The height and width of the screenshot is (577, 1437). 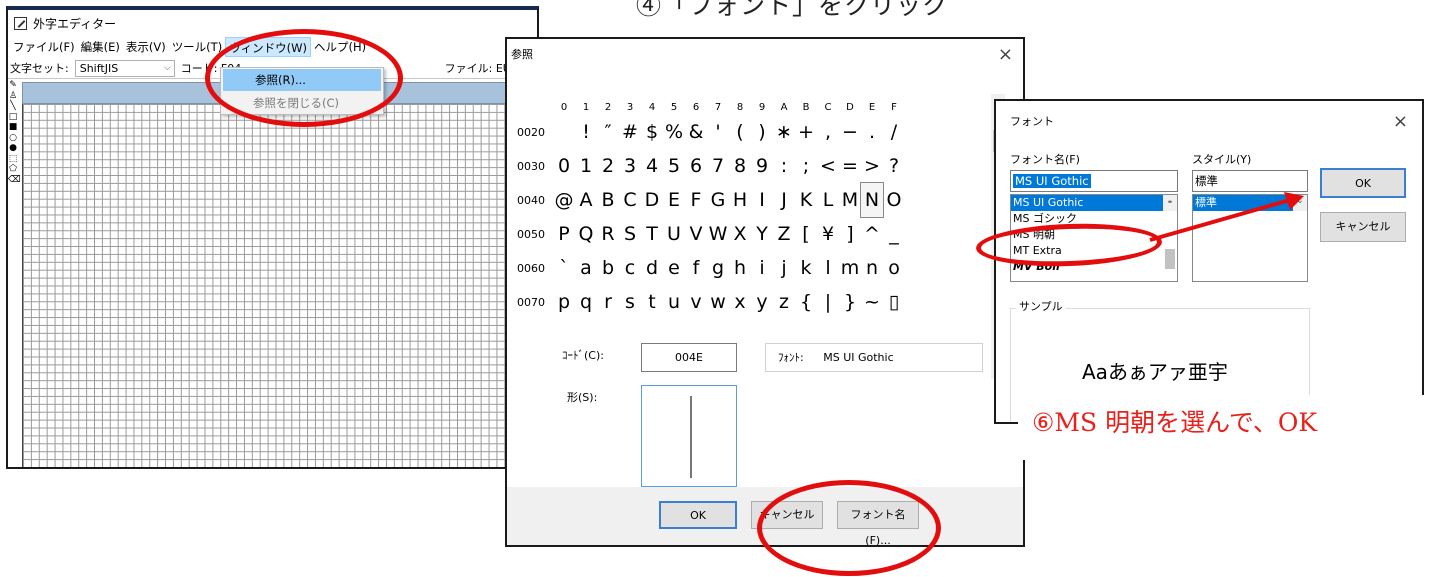 I want to click on char-cell: _, so click(x=894, y=234).